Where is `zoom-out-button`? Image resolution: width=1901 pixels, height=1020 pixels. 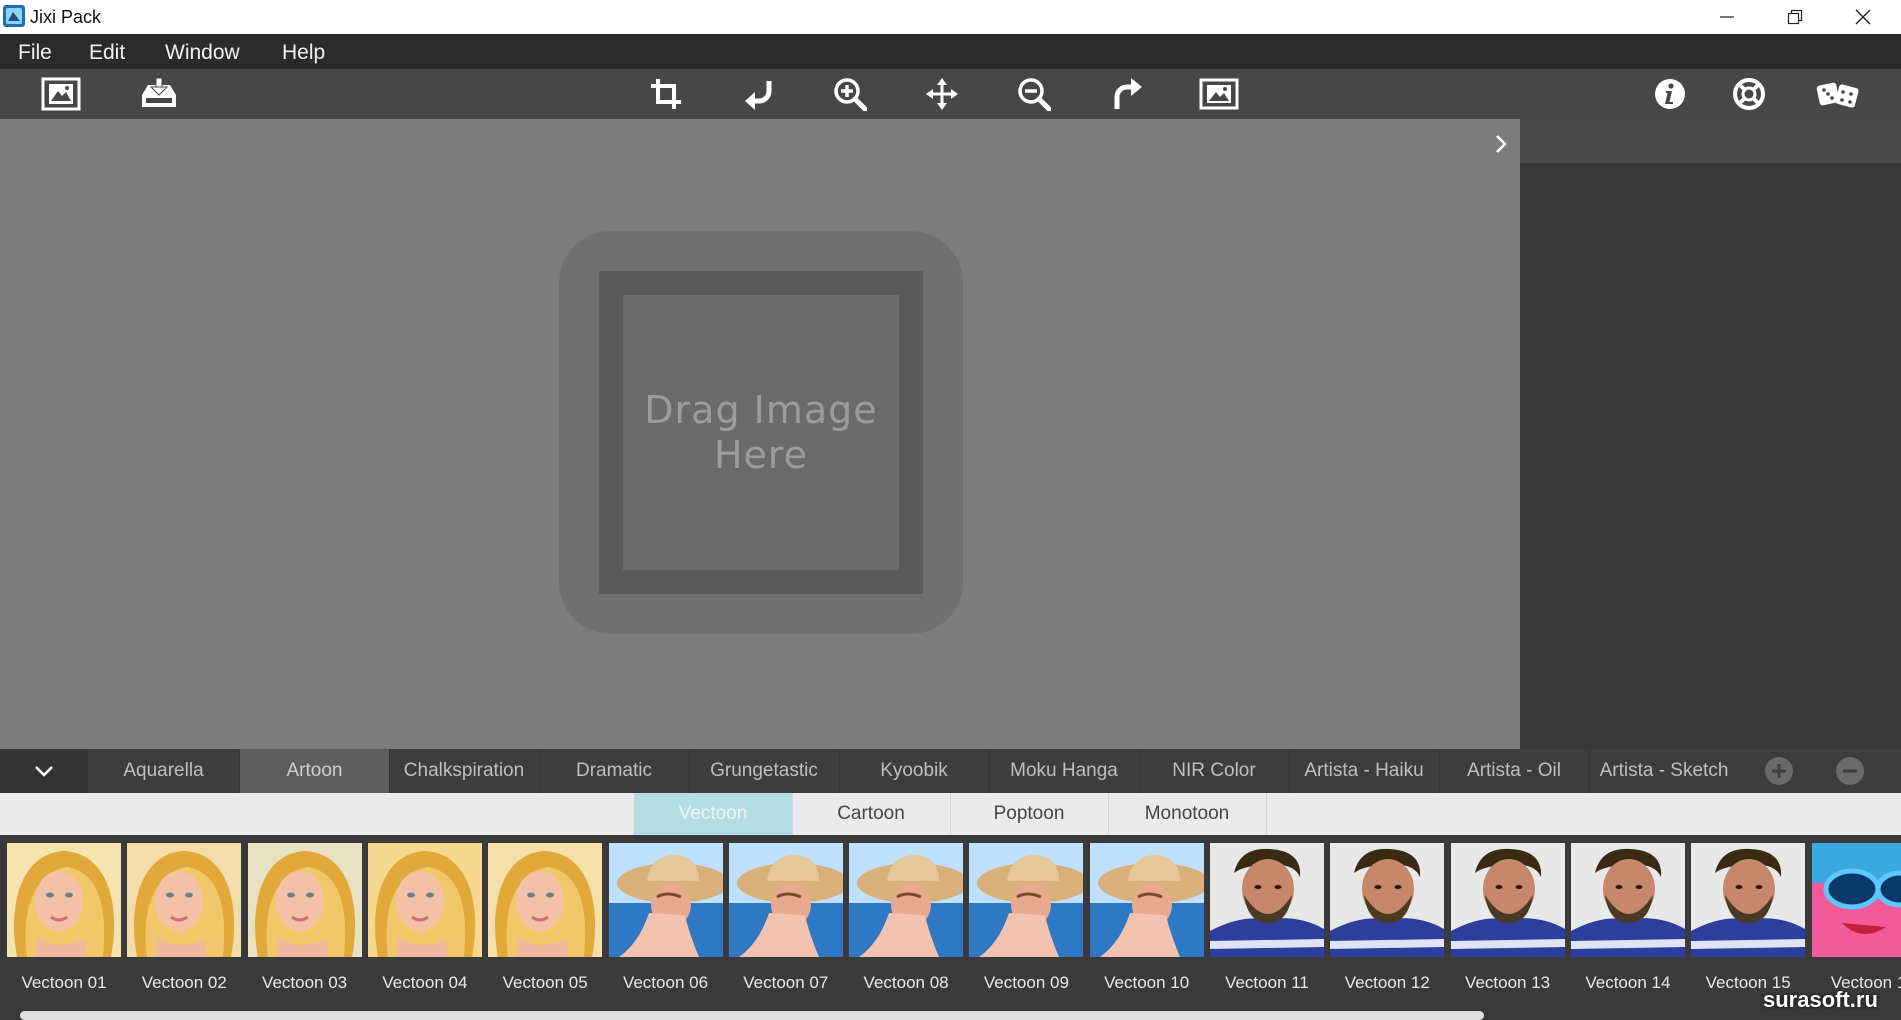 zoom-out-button is located at coordinates (1034, 94).